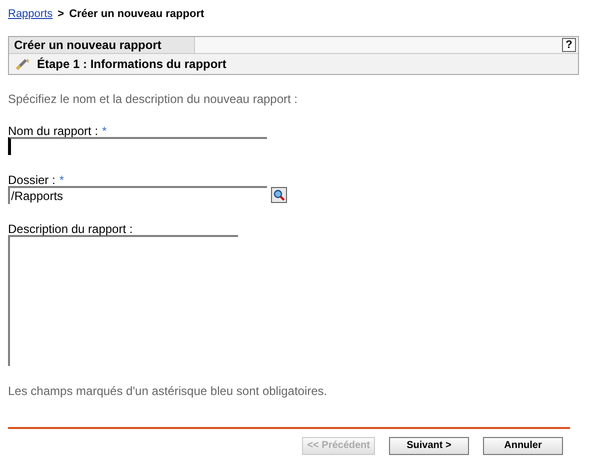 This screenshot has width=595, height=463. What do you see at coordinates (569, 45) in the screenshot?
I see `help-button: ?` at bounding box center [569, 45].